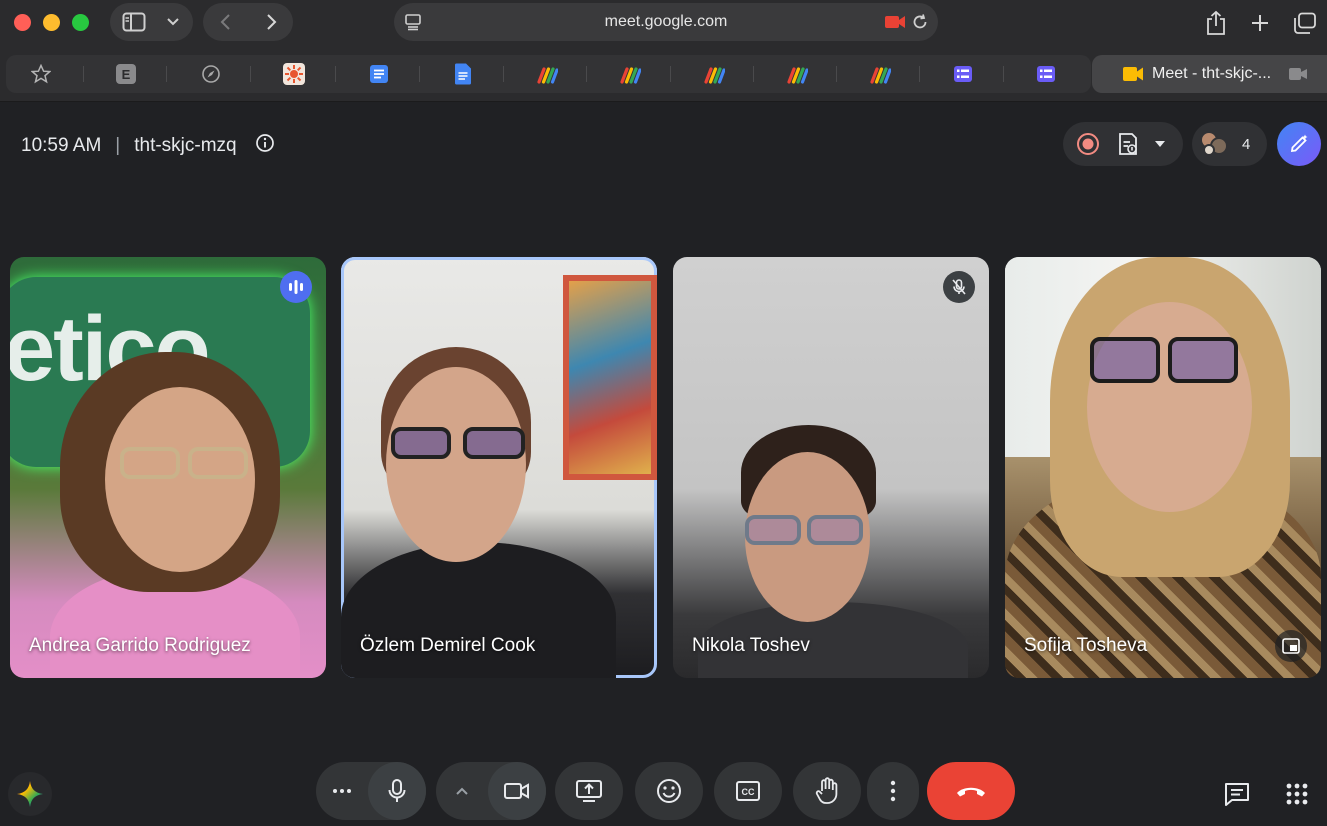  I want to click on pinned-tab-sun, so click(294, 74).